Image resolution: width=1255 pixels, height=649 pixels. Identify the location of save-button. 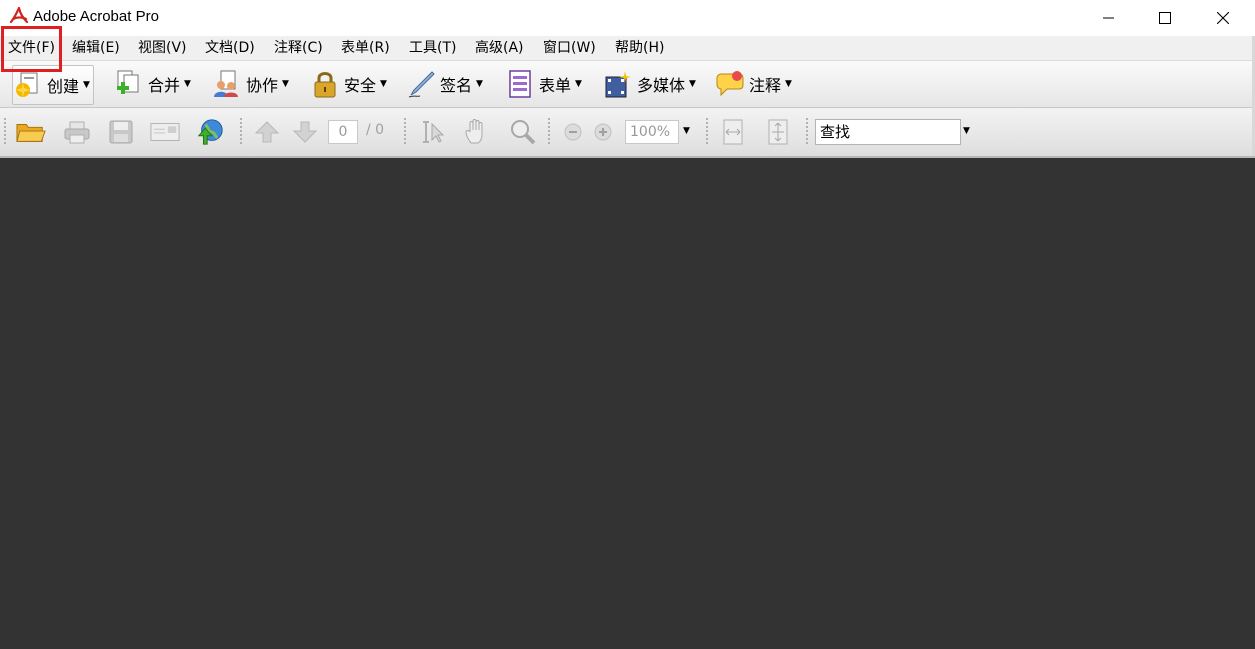
(121, 132).